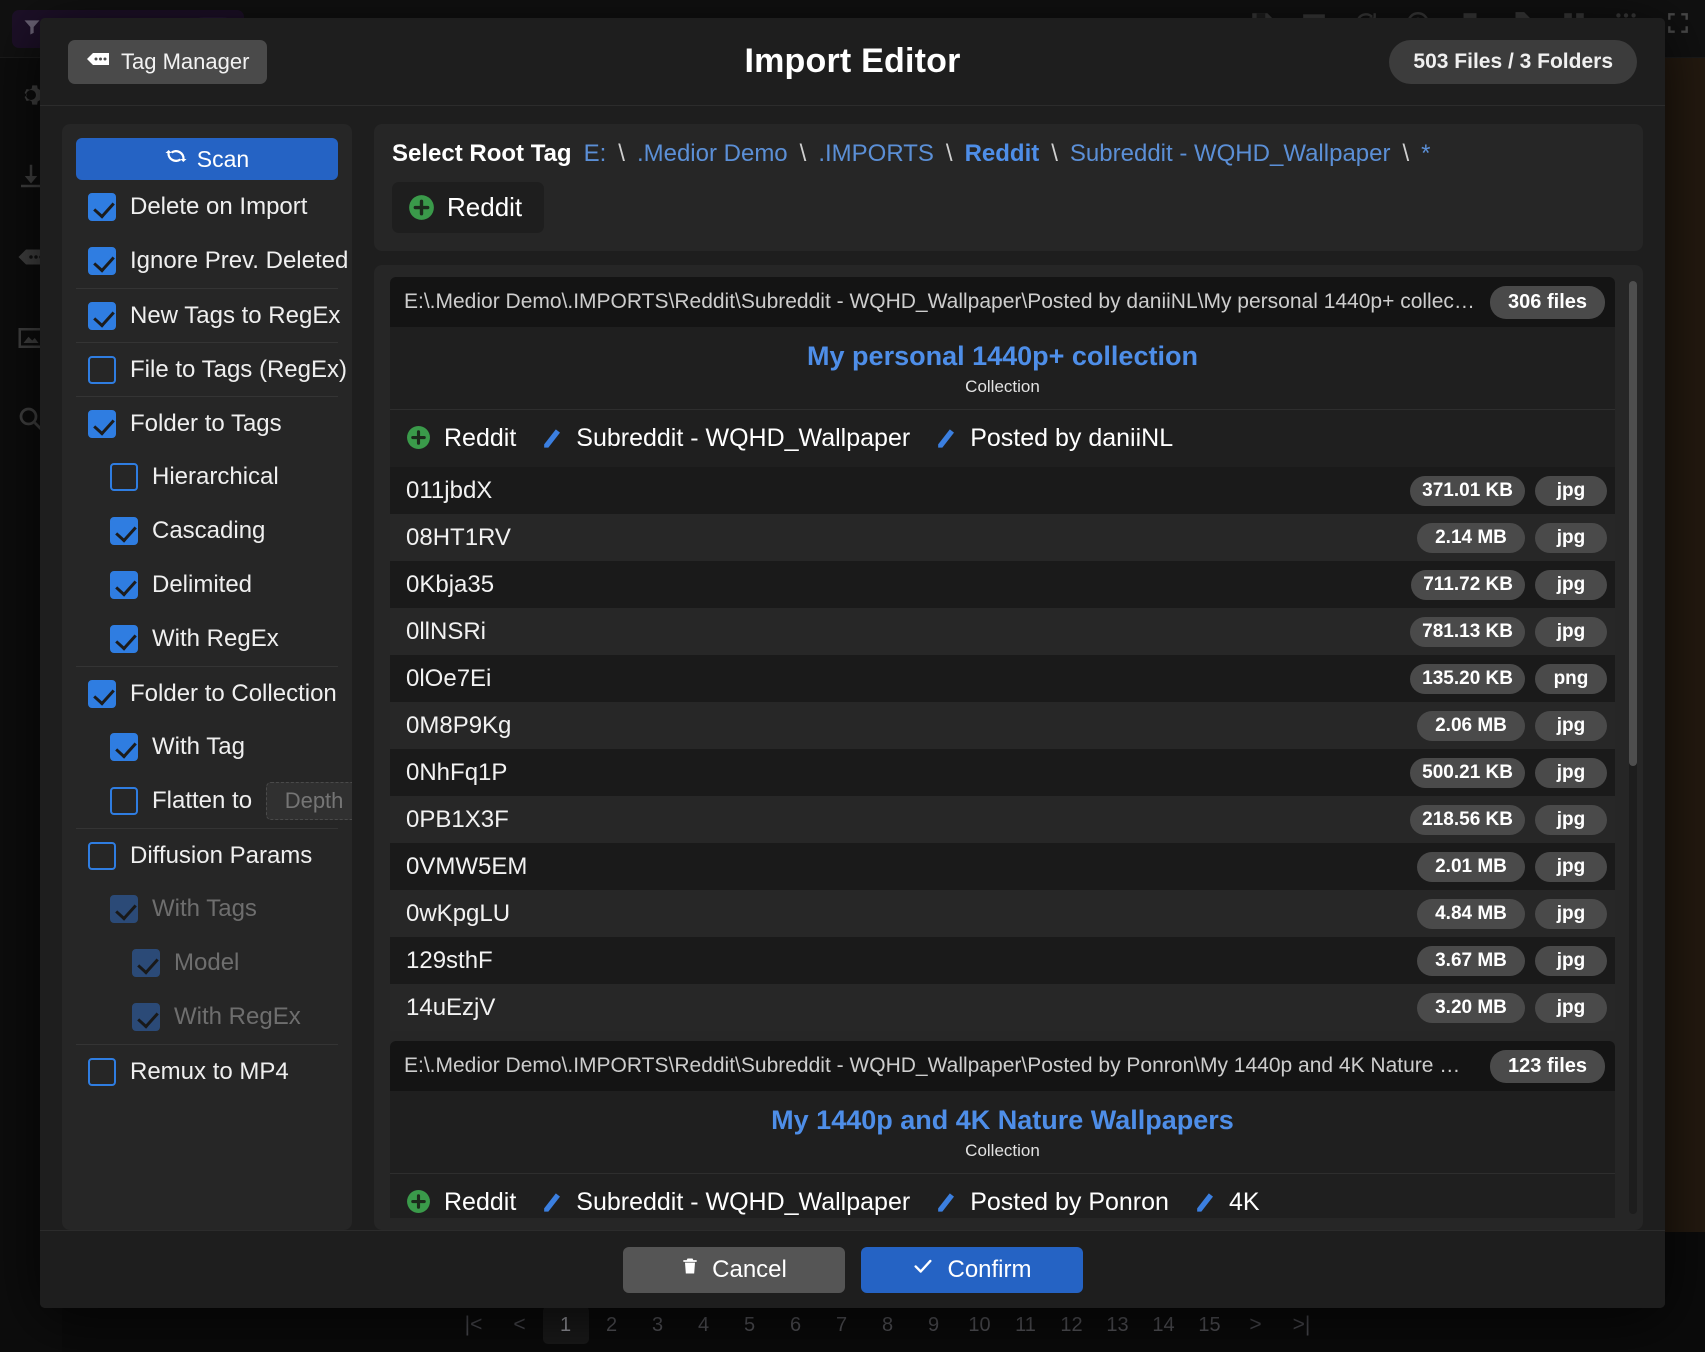 The width and height of the screenshot is (1705, 1352). Describe the element at coordinates (1002, 866) in the screenshot. I see `file-row: 0VMW5EM 2.01 MB jpg` at that location.